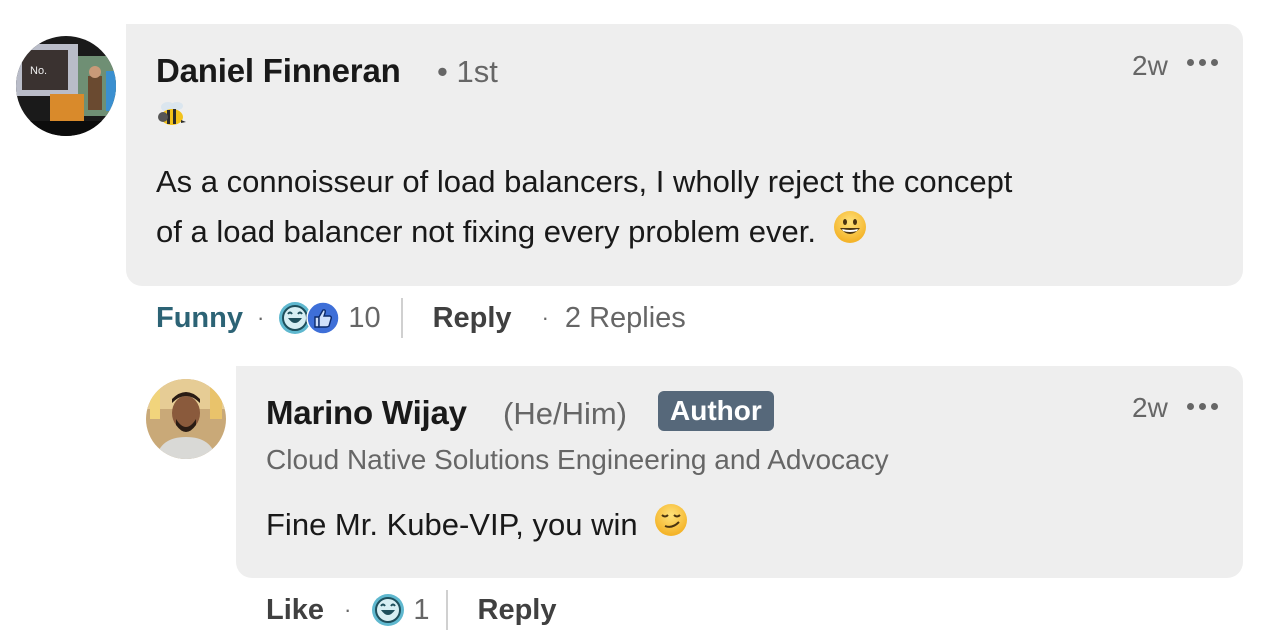 The image size is (1274, 642). What do you see at coordinates (199, 318) in the screenshot?
I see `reaction-funny-button: Funny` at bounding box center [199, 318].